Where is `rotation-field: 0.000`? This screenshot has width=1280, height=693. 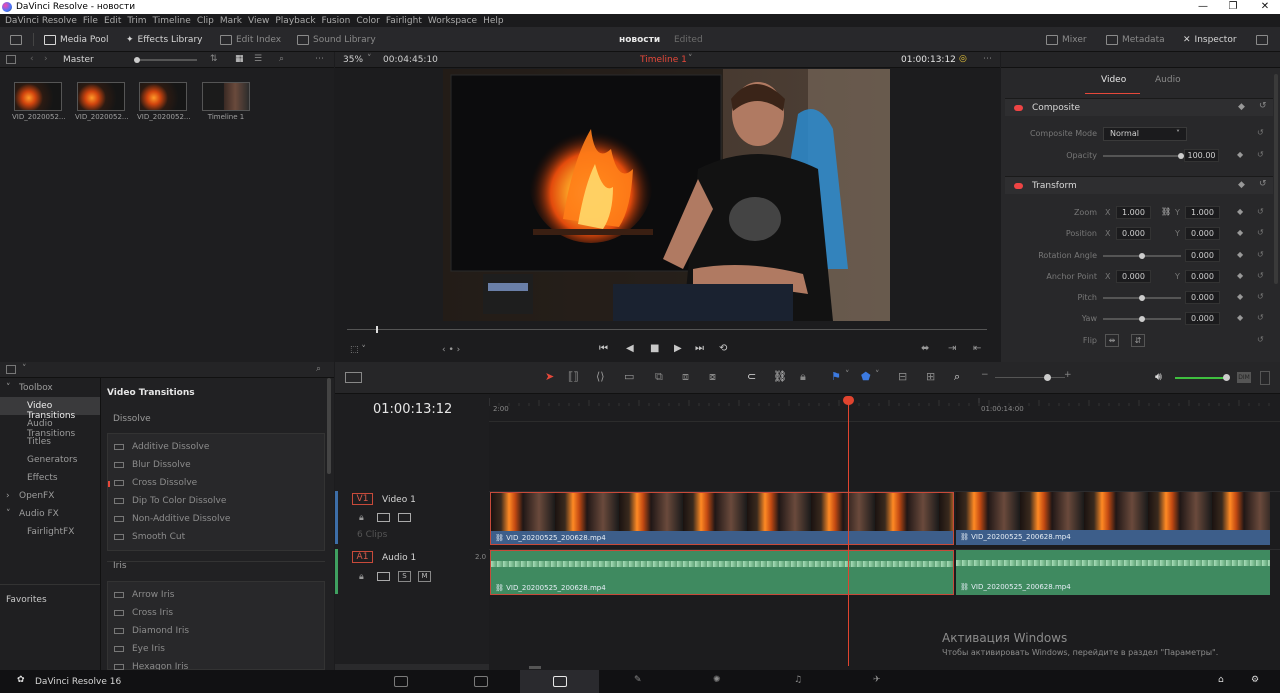 rotation-field: 0.000 is located at coordinates (1202, 255).